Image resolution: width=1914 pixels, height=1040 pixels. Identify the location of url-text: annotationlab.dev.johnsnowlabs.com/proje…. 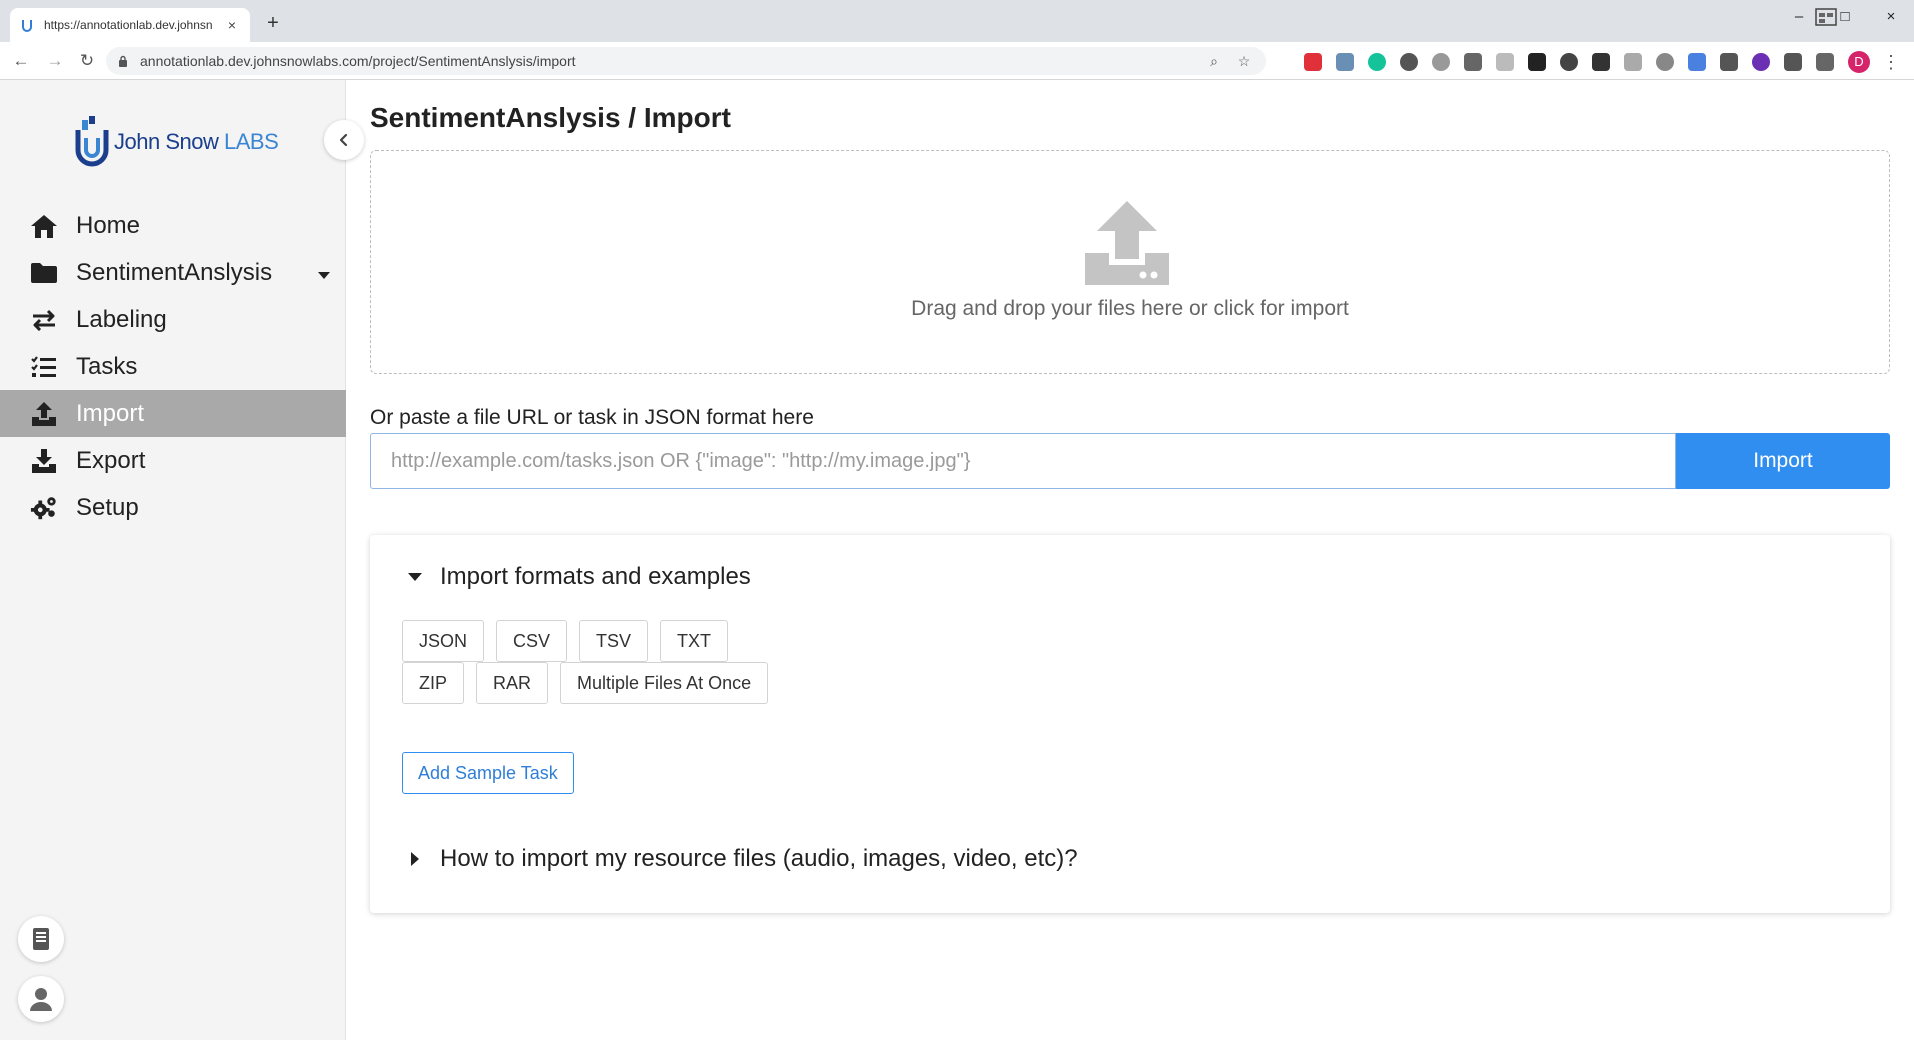
(358, 61).